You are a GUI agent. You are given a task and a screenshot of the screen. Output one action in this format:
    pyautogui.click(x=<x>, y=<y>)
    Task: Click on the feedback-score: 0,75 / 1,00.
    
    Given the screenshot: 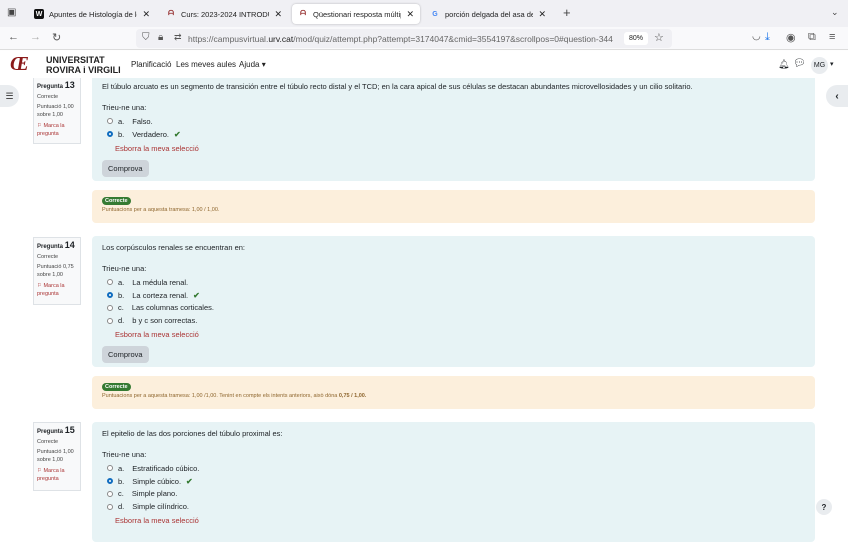 What is the action you would take?
    pyautogui.click(x=352, y=396)
    